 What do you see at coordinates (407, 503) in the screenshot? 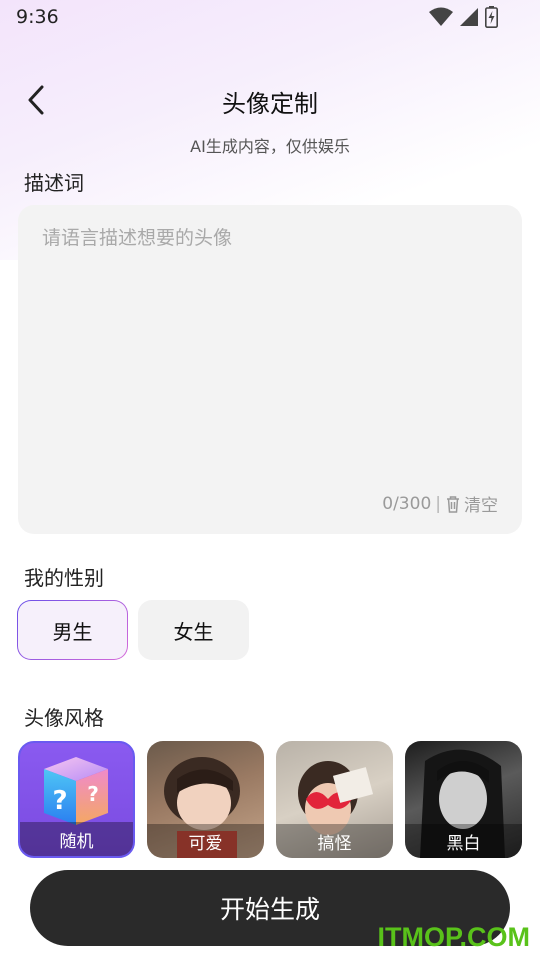
I see `char-counter: 0/300` at bounding box center [407, 503].